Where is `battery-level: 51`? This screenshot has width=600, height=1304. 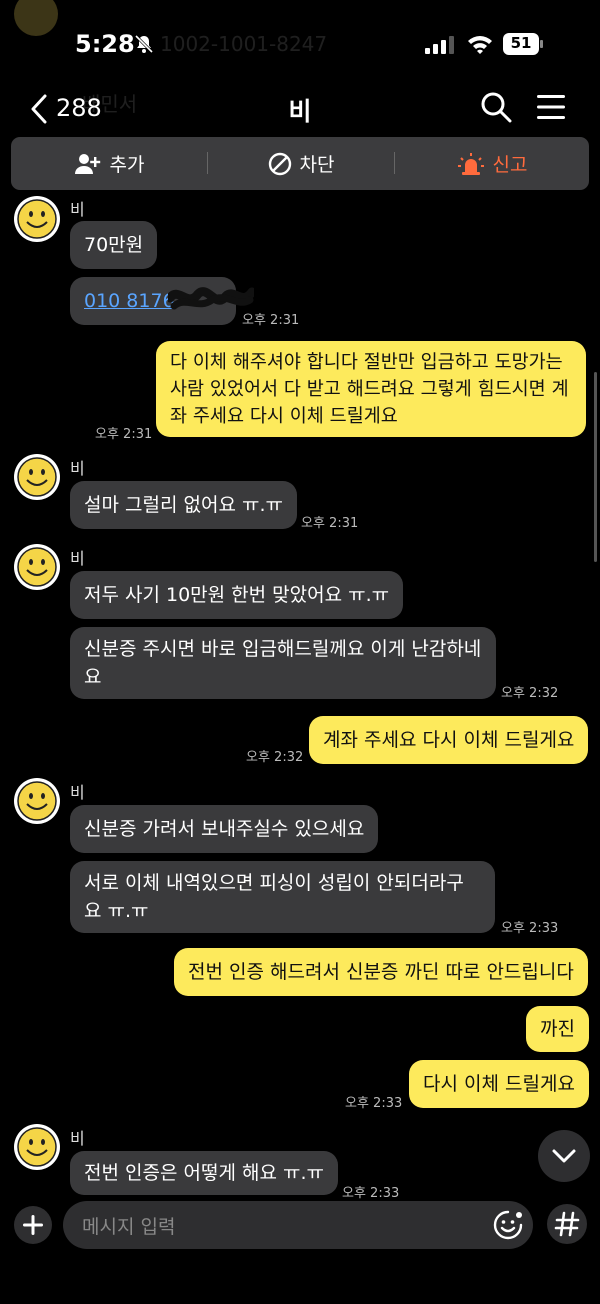 battery-level: 51 is located at coordinates (521, 43).